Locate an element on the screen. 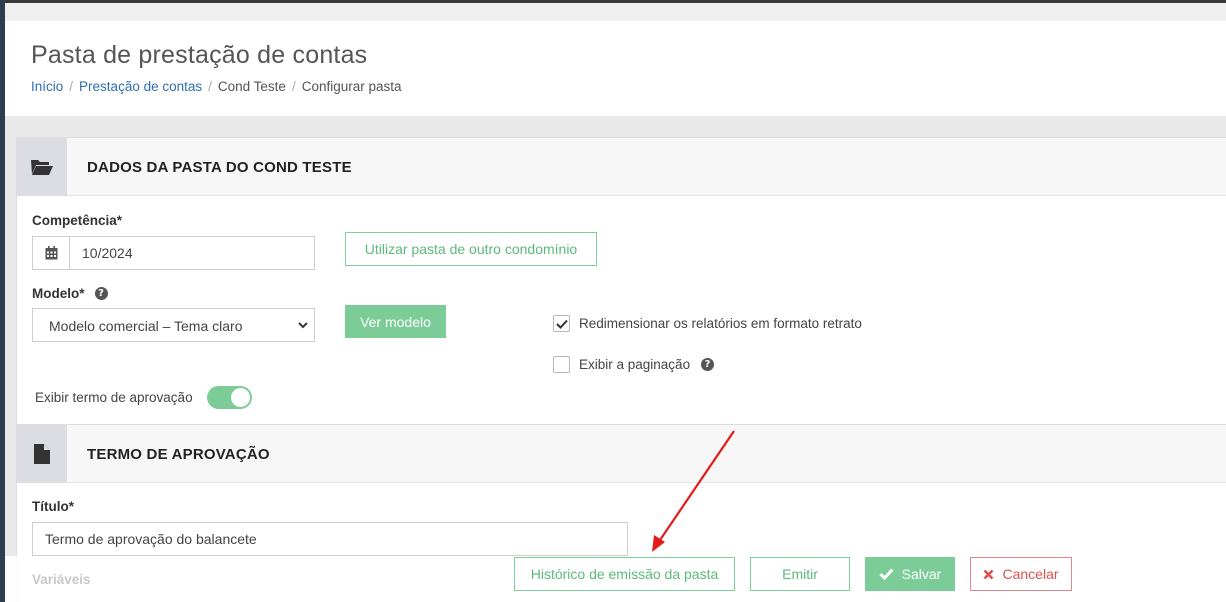 The height and width of the screenshot is (602, 1226). competencia-value: 10/2024 is located at coordinates (101, 253).